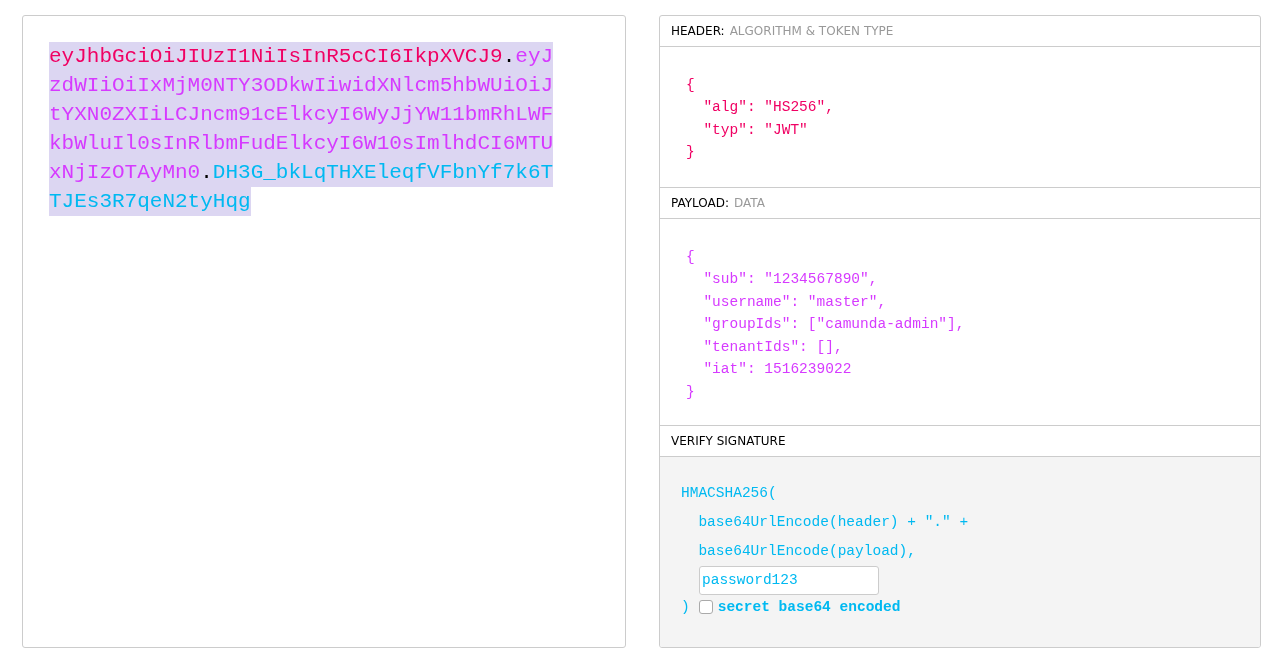  Describe the element at coordinates (833, 522) in the screenshot. I see `code-line: base64UrlEncode(header) + "." +` at that location.